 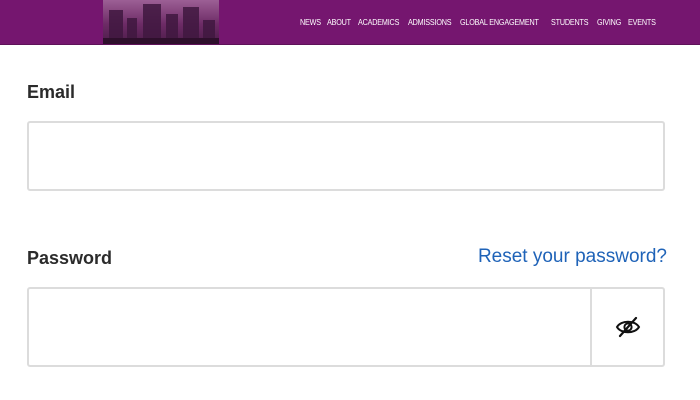 What do you see at coordinates (430, 22) in the screenshot?
I see `nav-item-admissions: ADMISSIONS` at bounding box center [430, 22].